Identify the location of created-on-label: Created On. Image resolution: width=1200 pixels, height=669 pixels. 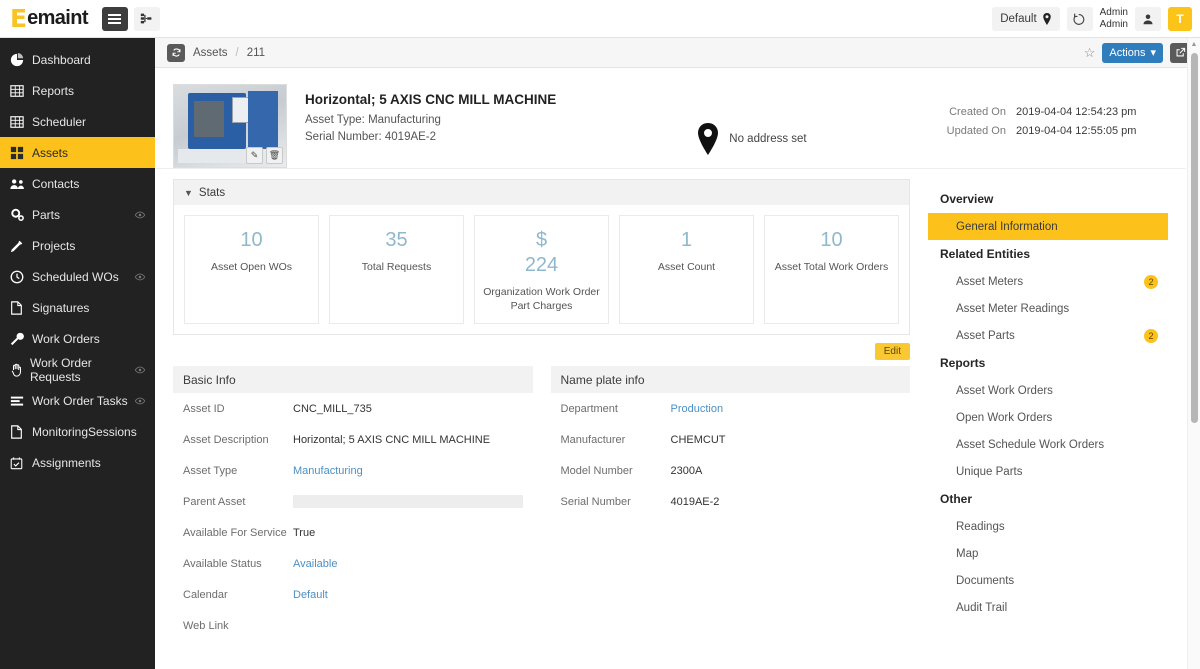
(977, 112).